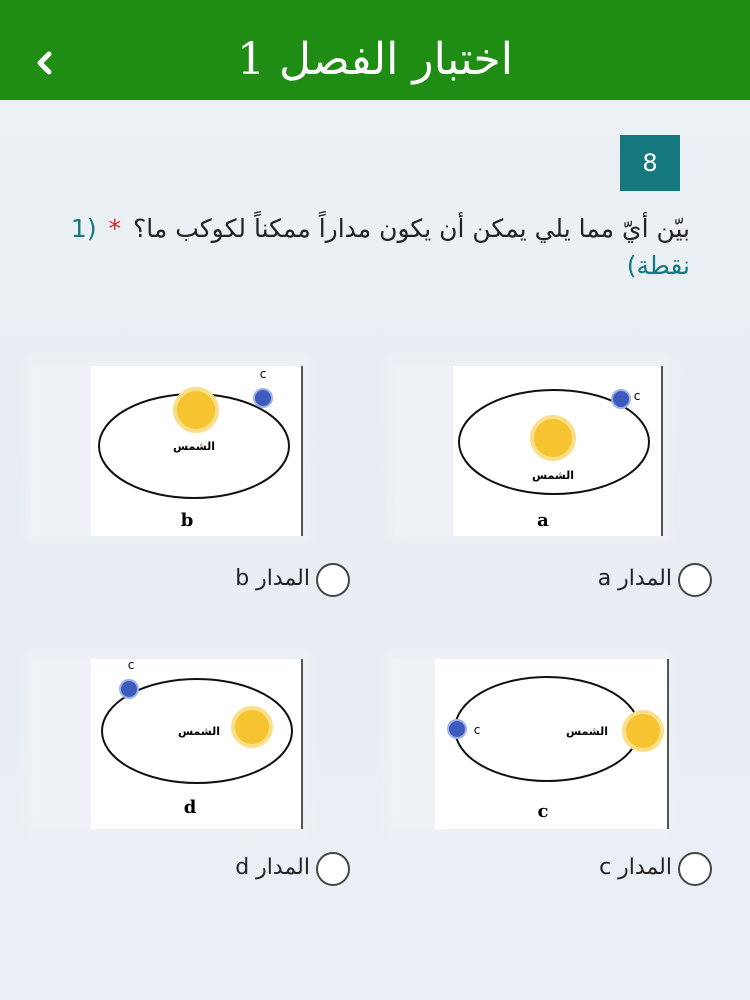 The width and height of the screenshot is (750, 1000). I want to click on choice-label-a: المدار a, so click(634, 578).